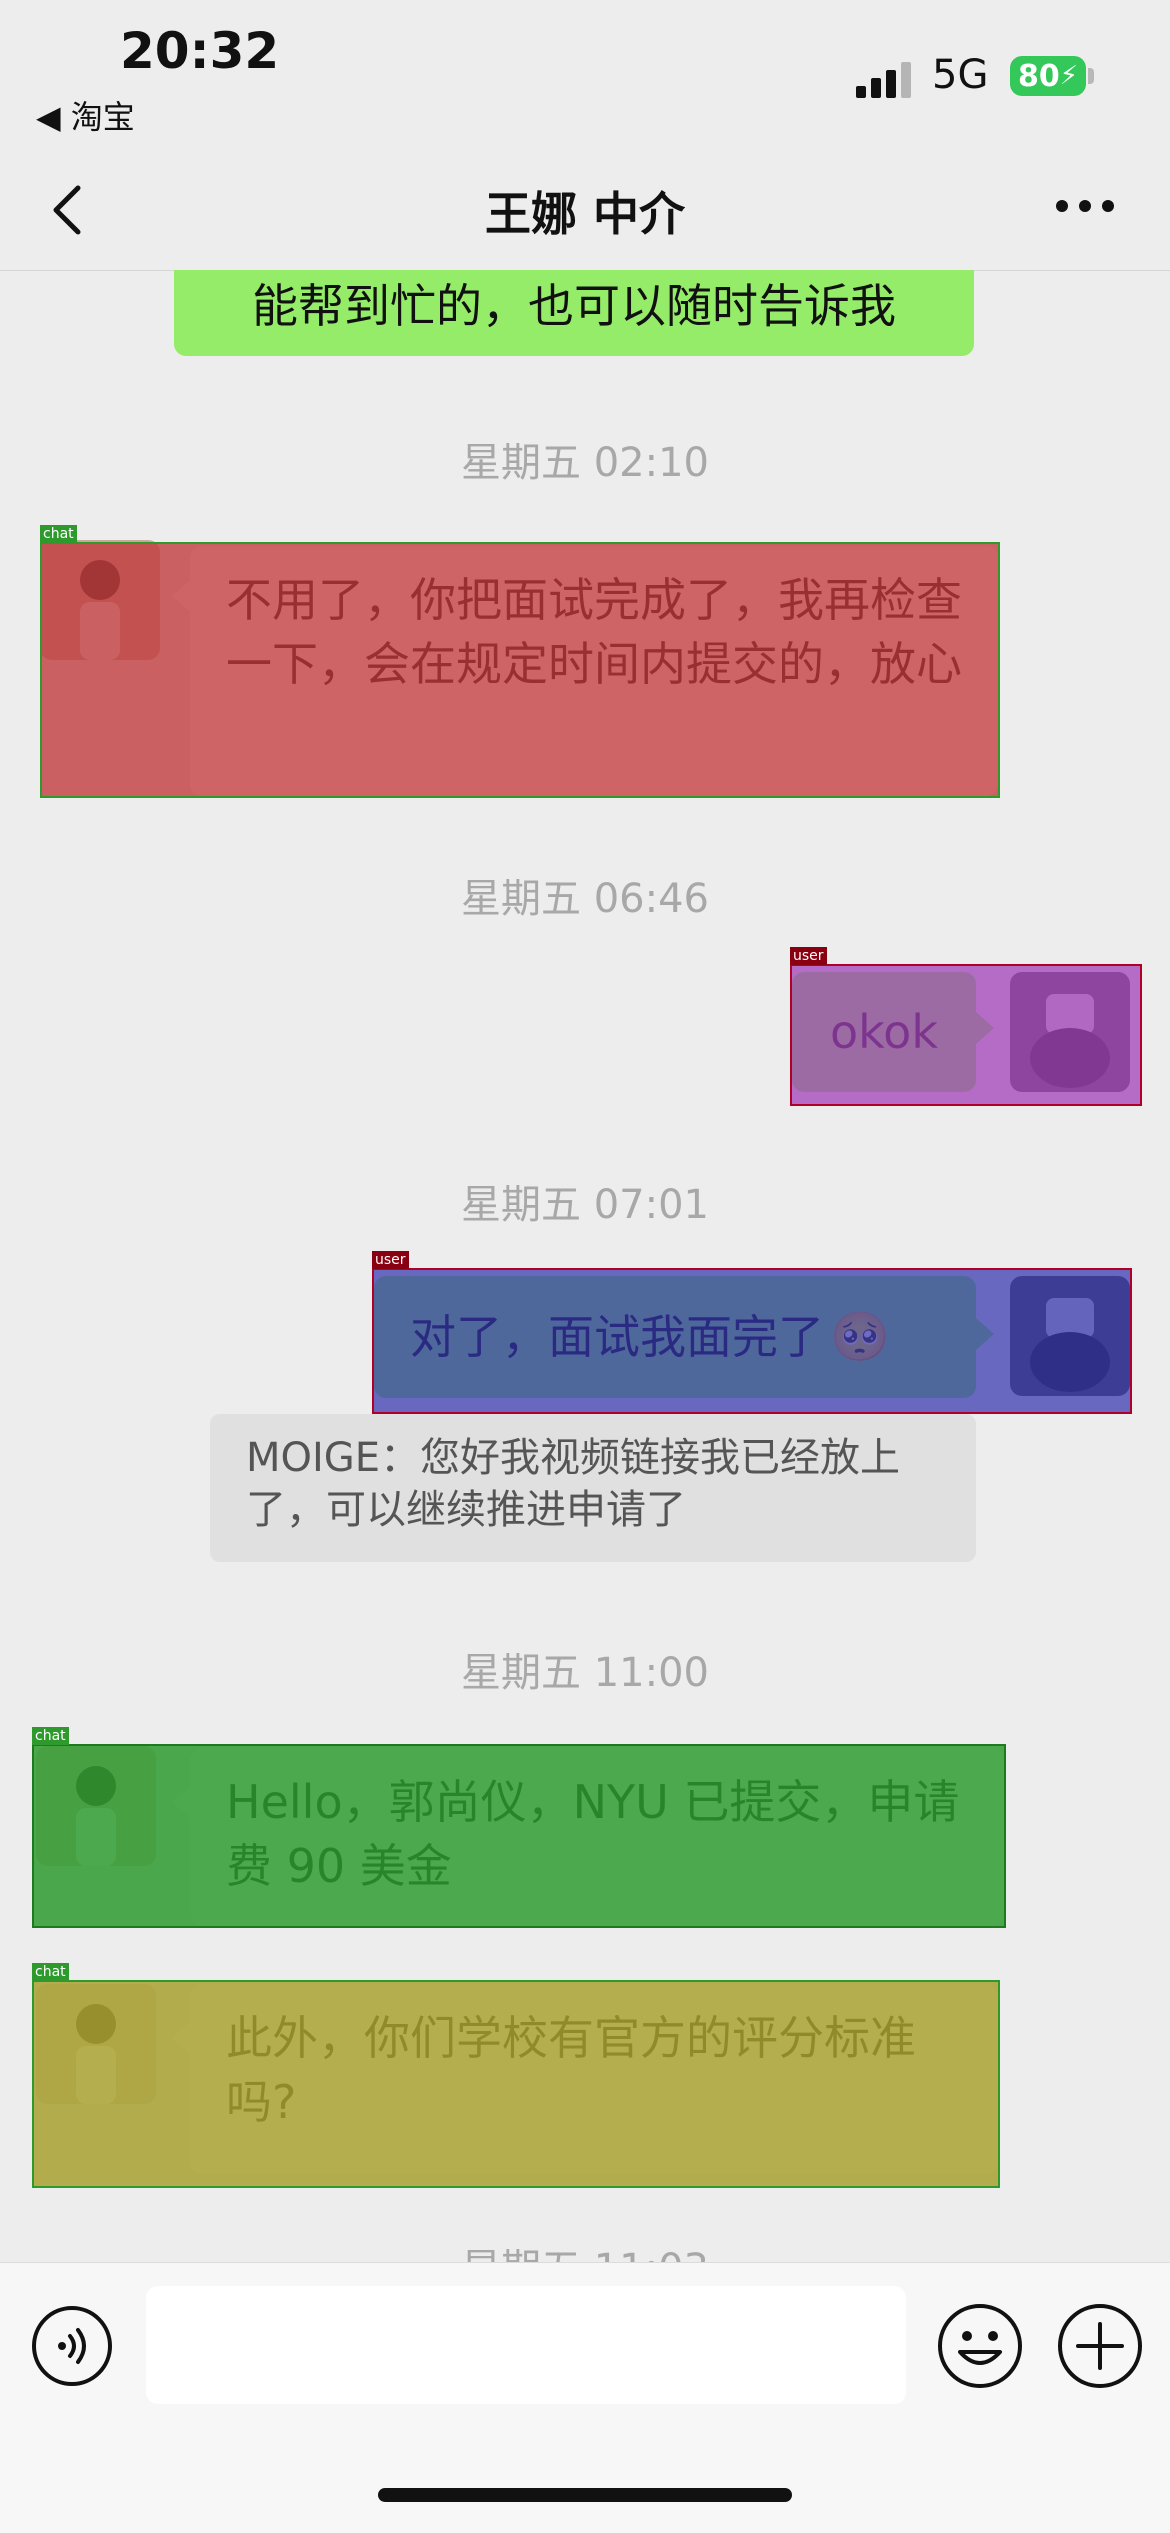  I want to click on battery-indicator: 80 ⚡, so click(1048, 76).